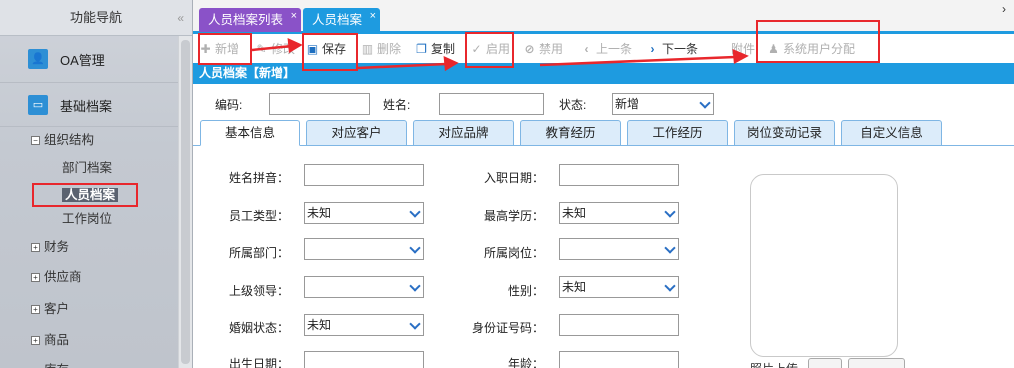 Image resolution: width=1014 pixels, height=368 pixels. What do you see at coordinates (500, 54) in the screenshot?
I see `annotation-arrows` at bounding box center [500, 54].